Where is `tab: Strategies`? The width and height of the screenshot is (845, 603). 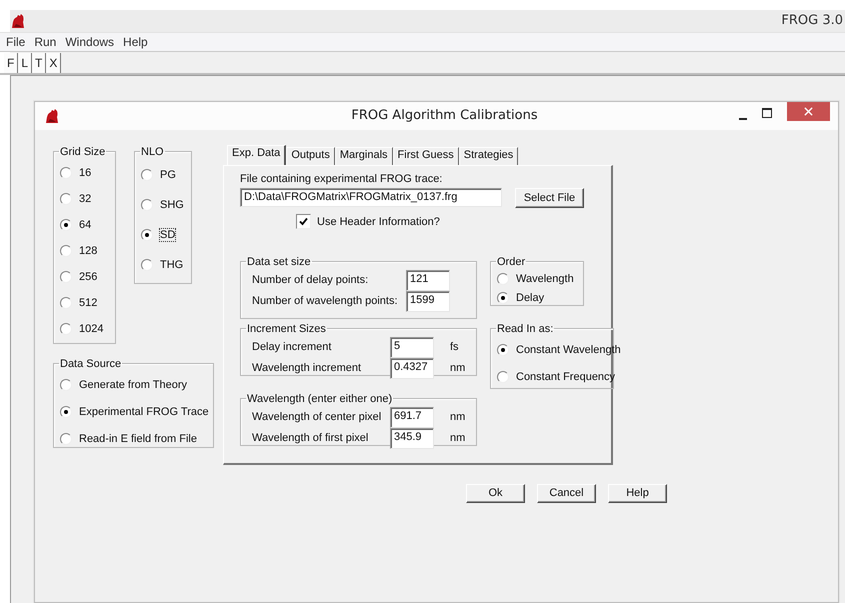
tab: Strategies is located at coordinates (488, 155).